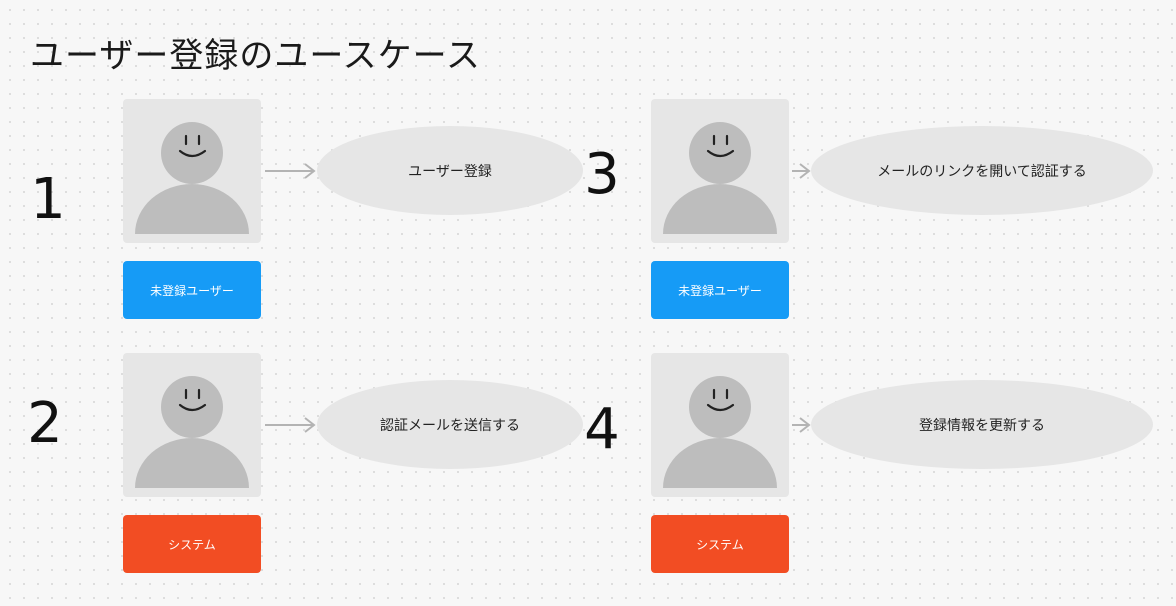 This screenshot has width=1176, height=606. I want to click on step-number: 3, so click(602, 174).